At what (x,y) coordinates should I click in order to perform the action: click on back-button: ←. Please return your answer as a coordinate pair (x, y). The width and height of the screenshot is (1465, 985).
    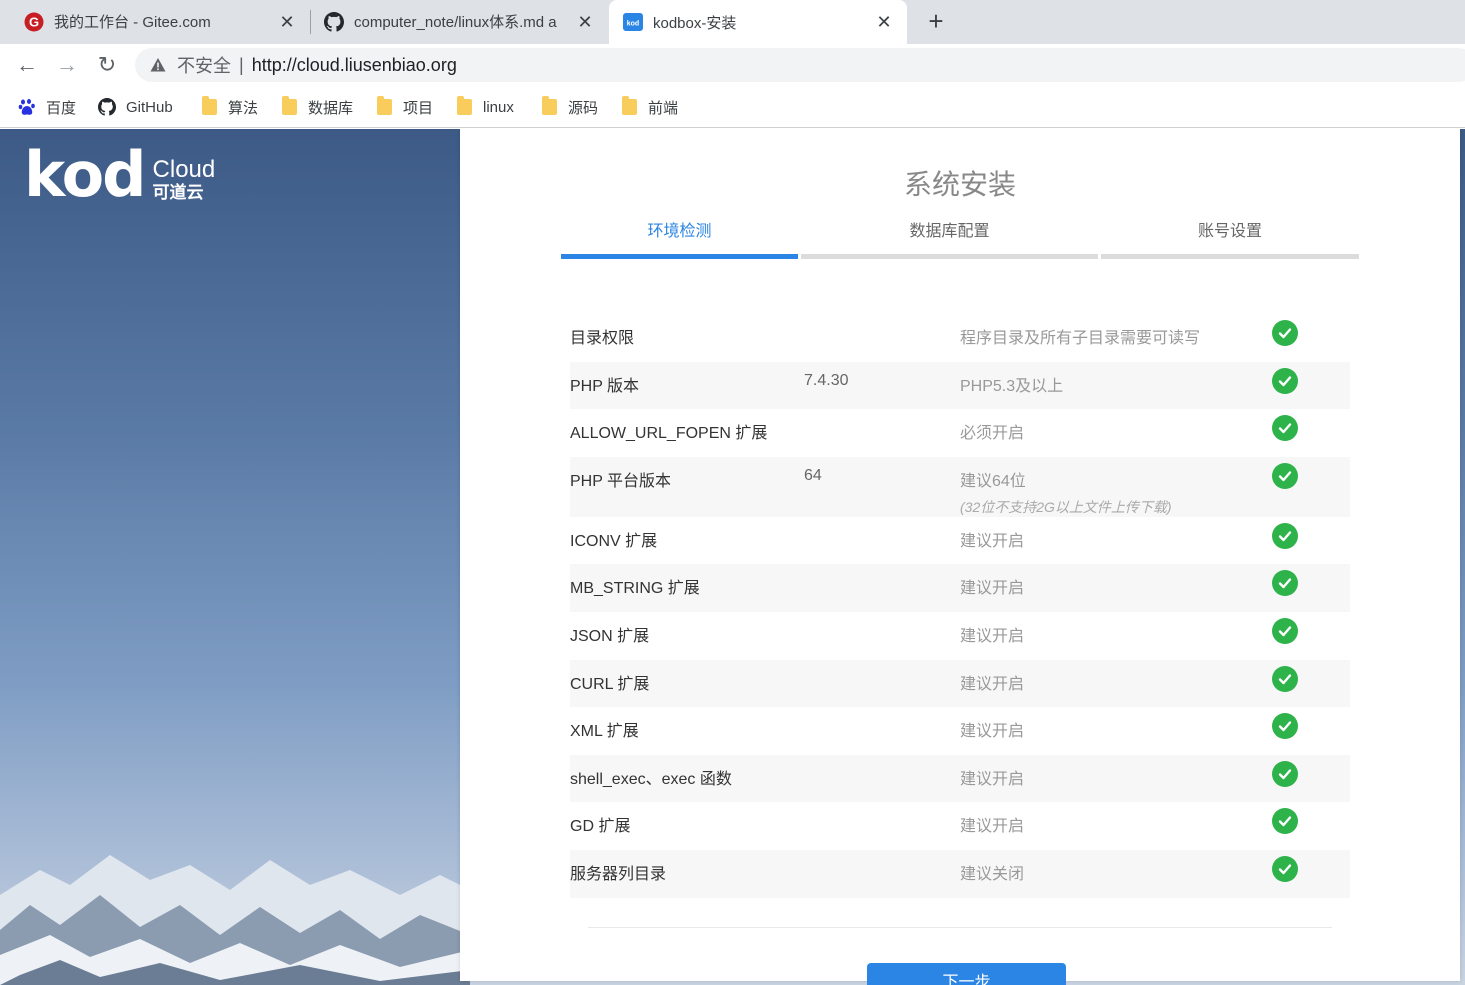
    Looking at the image, I should click on (27, 65).